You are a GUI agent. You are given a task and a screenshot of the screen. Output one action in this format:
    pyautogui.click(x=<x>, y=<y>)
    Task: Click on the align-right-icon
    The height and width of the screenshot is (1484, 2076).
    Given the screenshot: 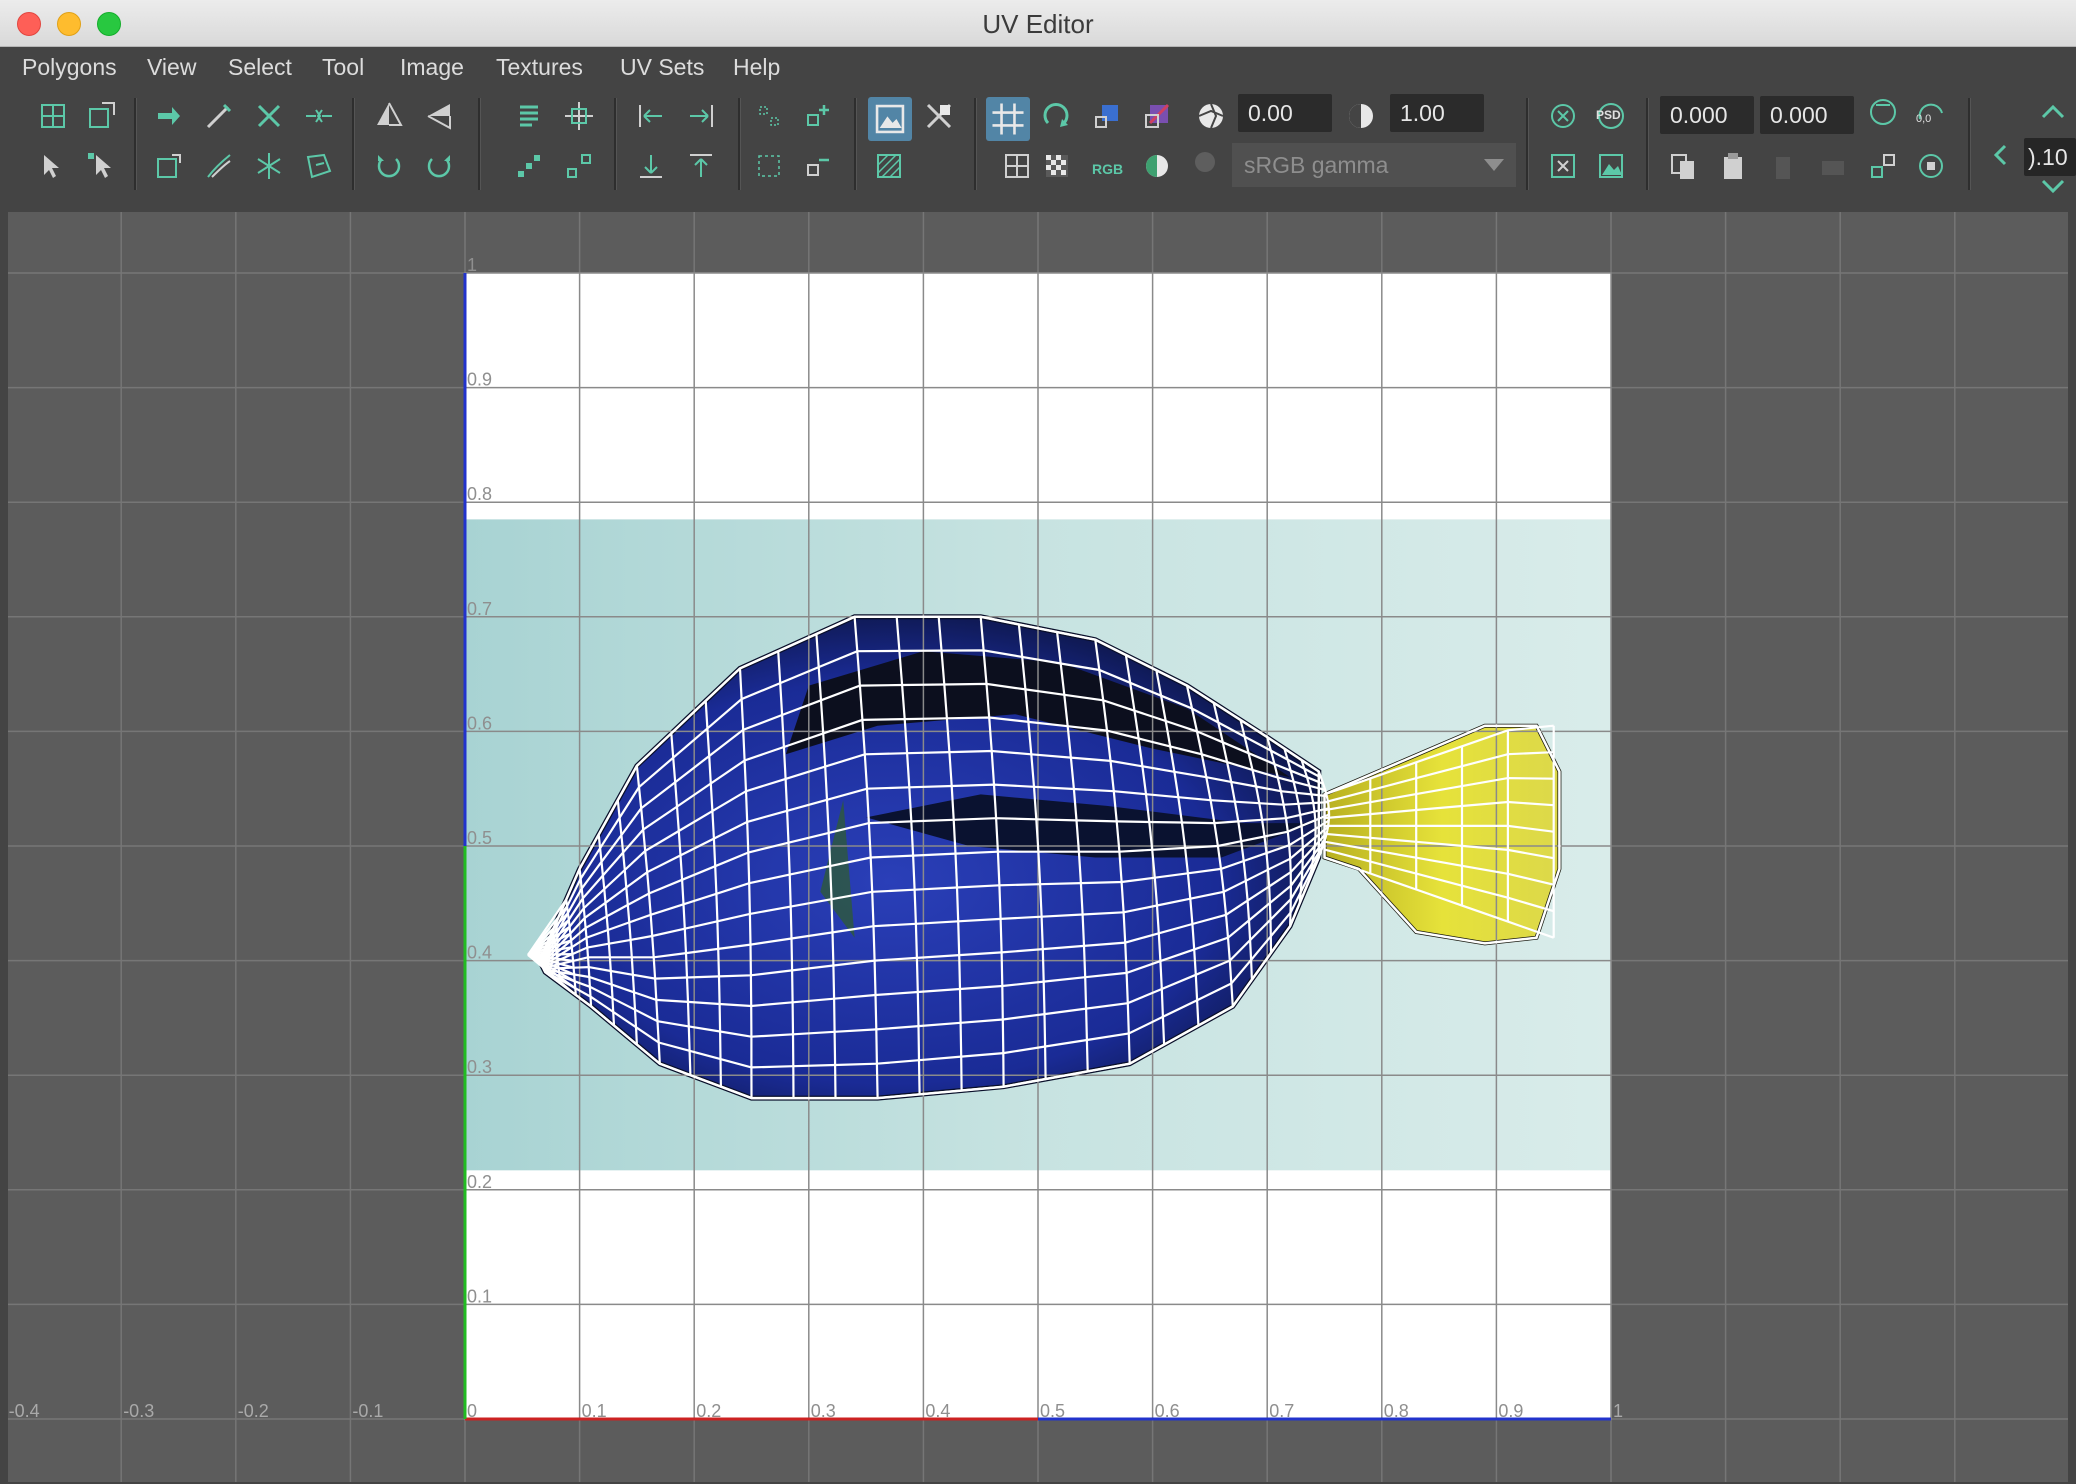 What is the action you would take?
    pyautogui.click(x=701, y=116)
    